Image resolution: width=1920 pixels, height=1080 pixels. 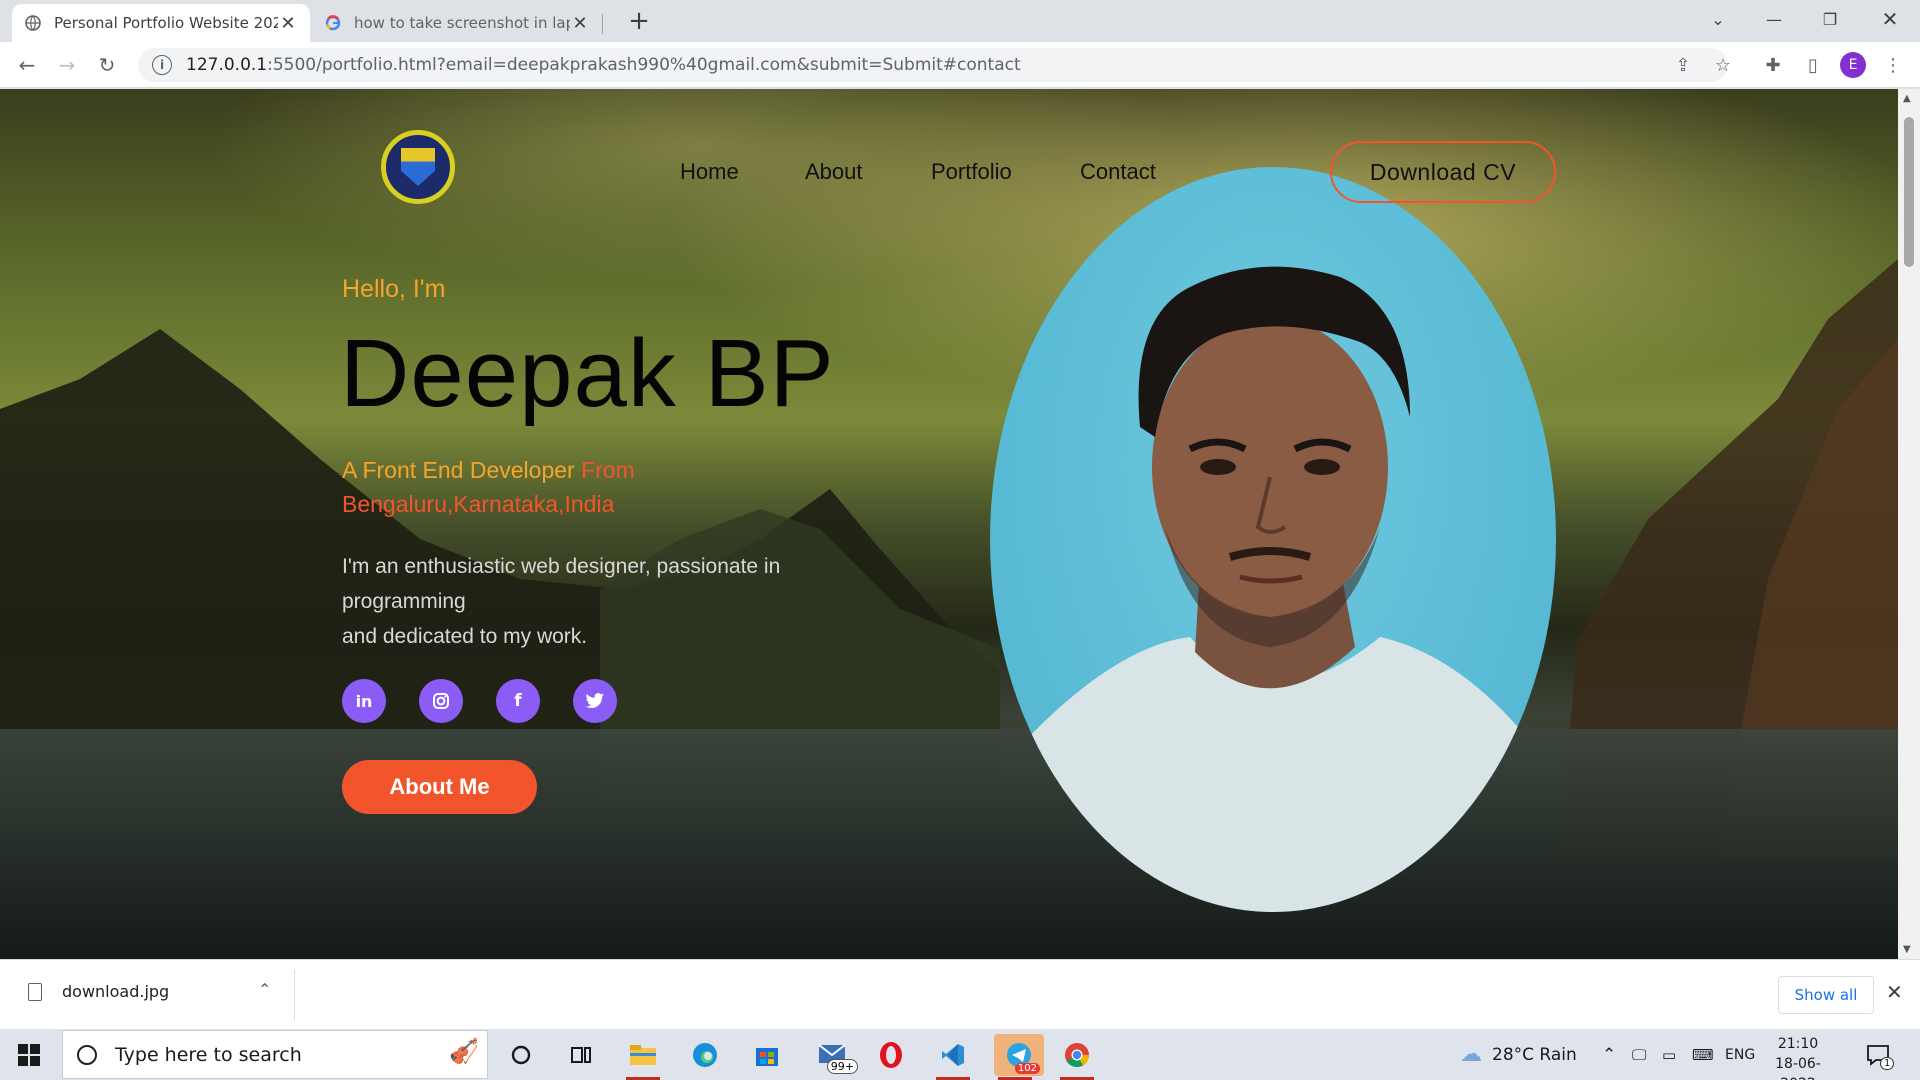 I want to click on extensions-icon: ✚, so click(x=1773, y=65).